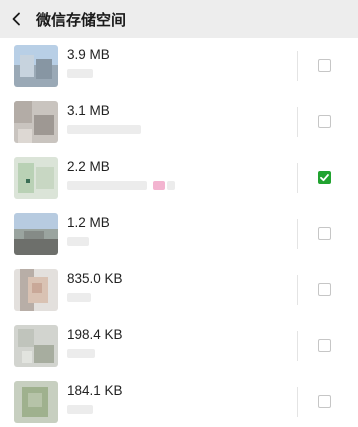 This screenshot has height=427, width=358. I want to click on file-size: 198.4 KB, so click(95, 334).